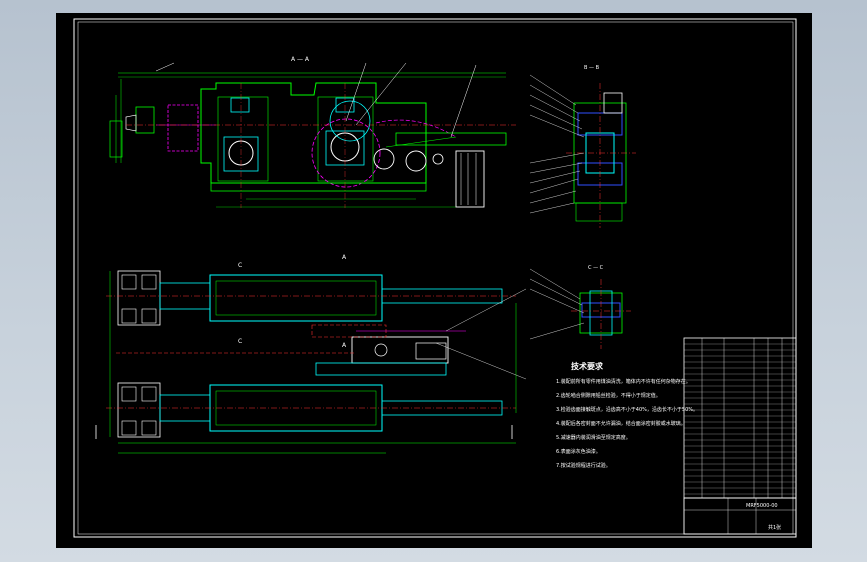 Image resolution: width=867 pixels, height=562 pixels. Describe the element at coordinates (578, 451) in the screenshot. I see `tech-req-item-6: 6.表面涂灰色油漆。` at that location.